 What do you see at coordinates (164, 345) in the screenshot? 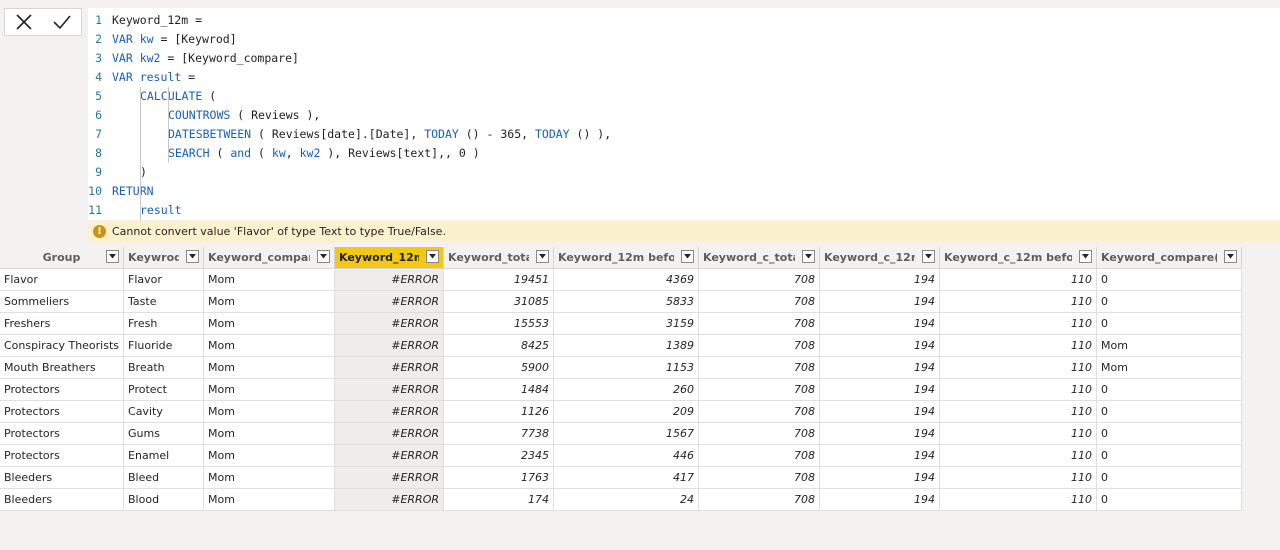
I see `table-cell: Fluoride` at bounding box center [164, 345].